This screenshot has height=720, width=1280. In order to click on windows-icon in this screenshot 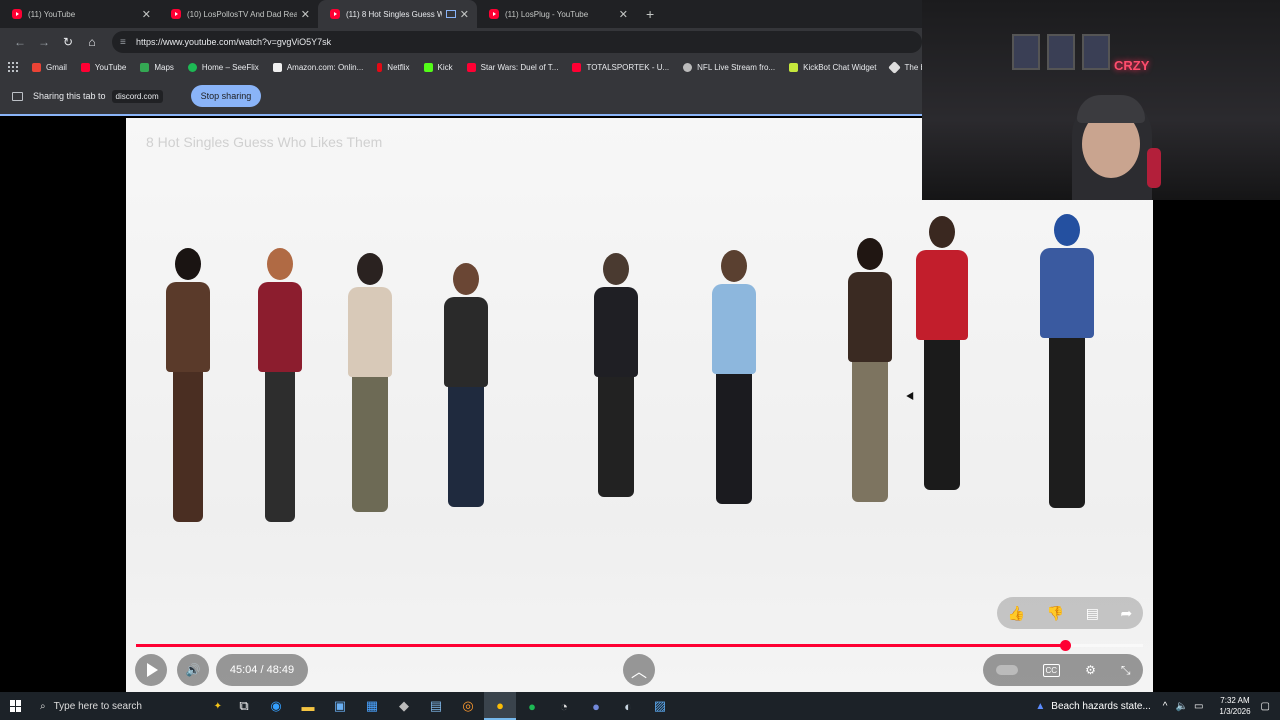, I will do `click(16, 706)`.